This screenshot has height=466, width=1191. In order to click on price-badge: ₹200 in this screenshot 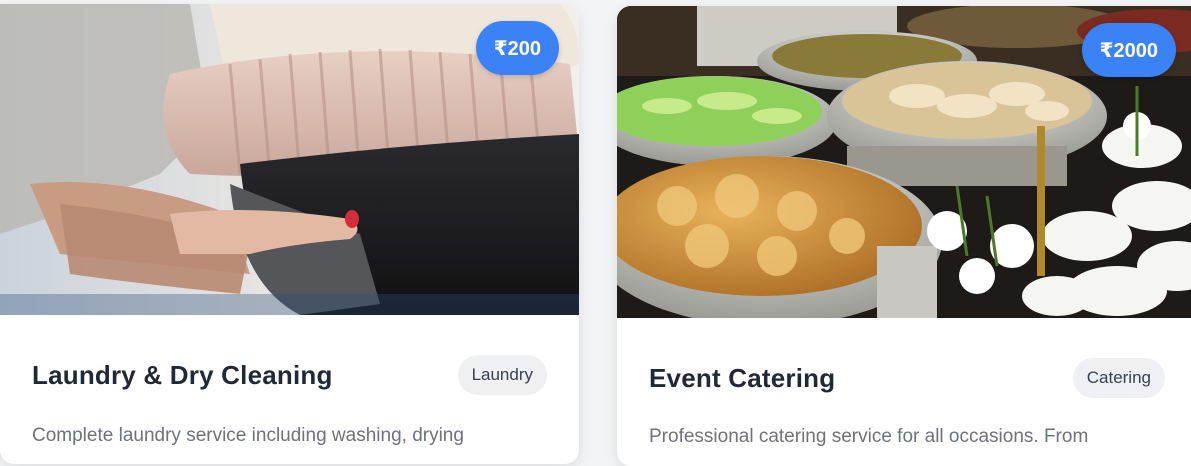, I will do `click(517, 48)`.